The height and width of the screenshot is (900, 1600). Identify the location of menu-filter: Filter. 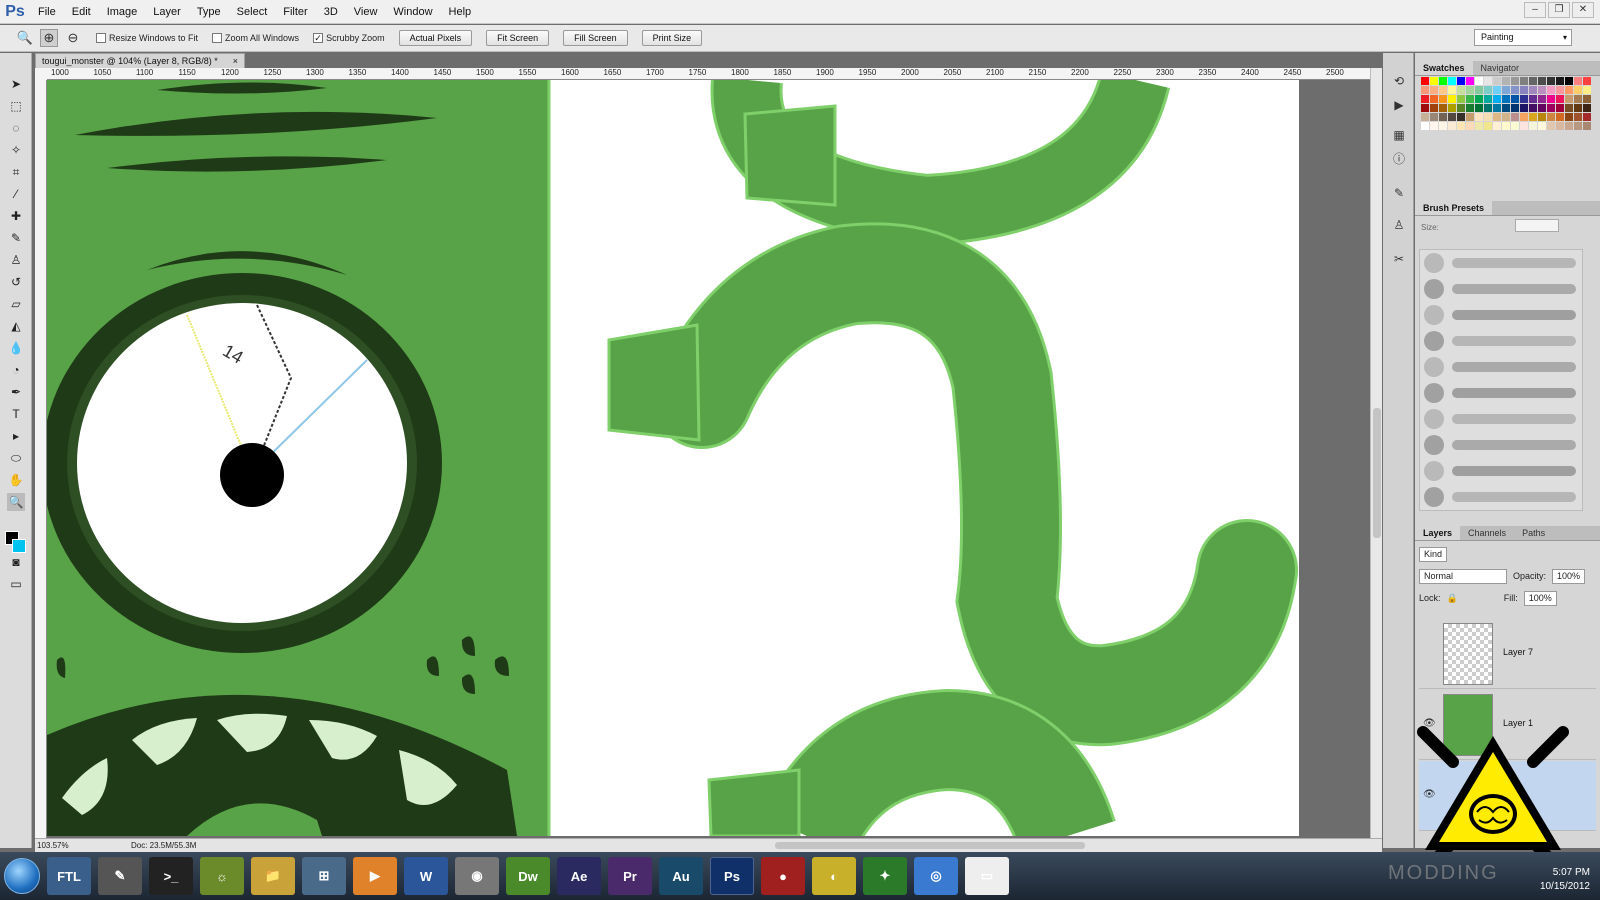
(295, 12).